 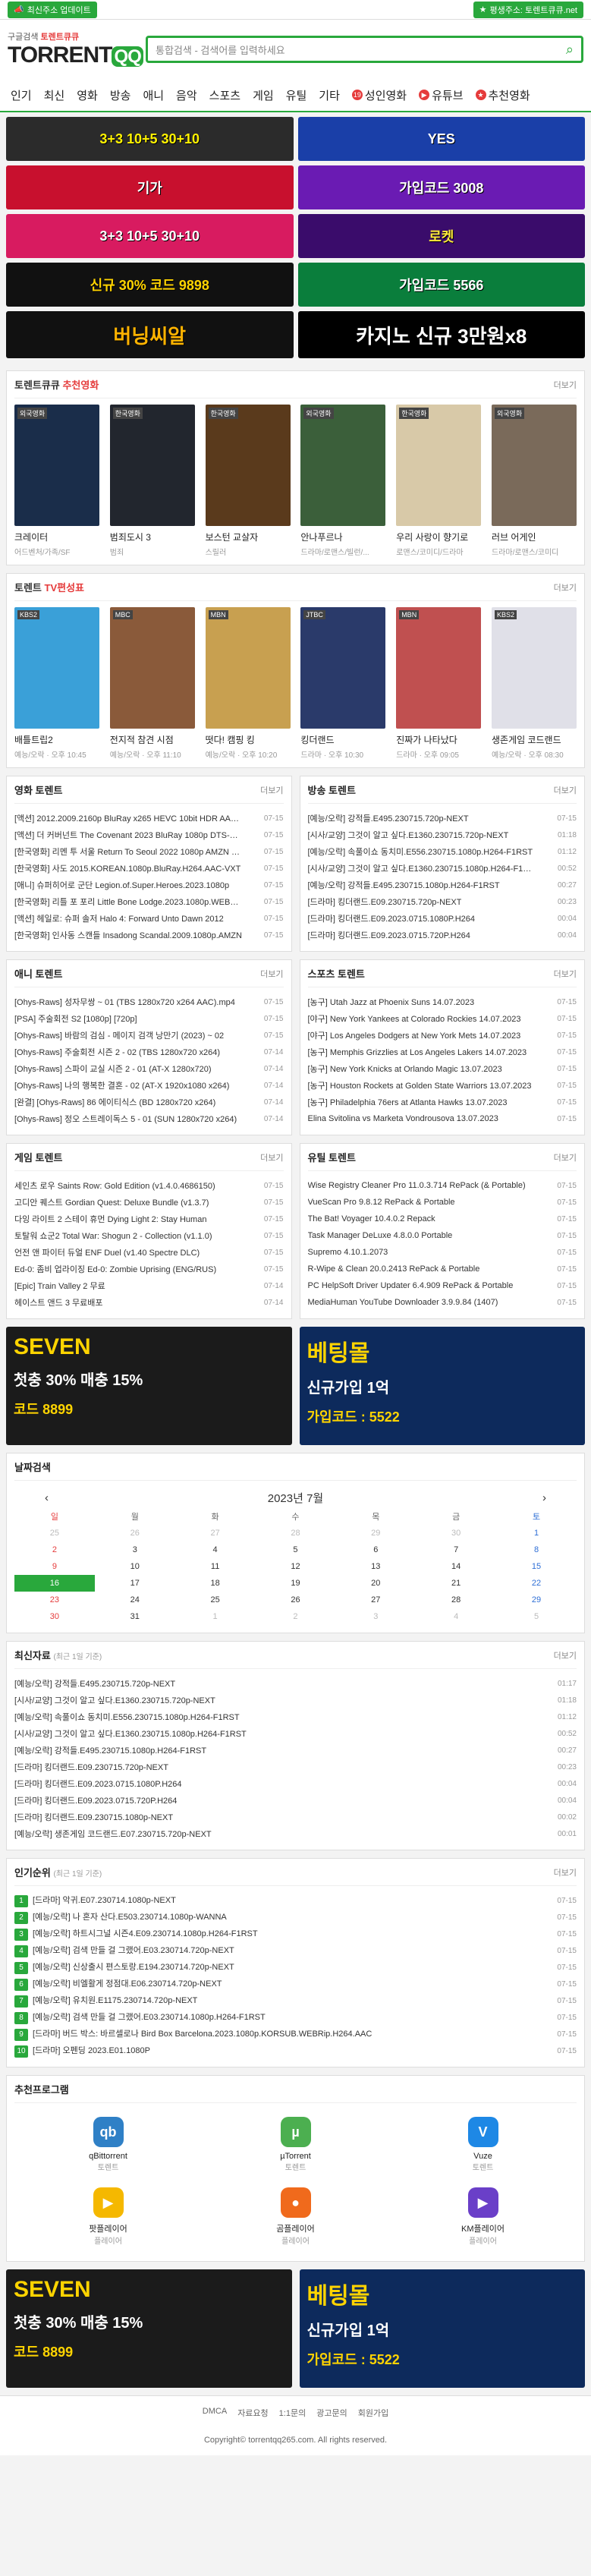 I want to click on calendar-day: 16, so click(x=54, y=1583).